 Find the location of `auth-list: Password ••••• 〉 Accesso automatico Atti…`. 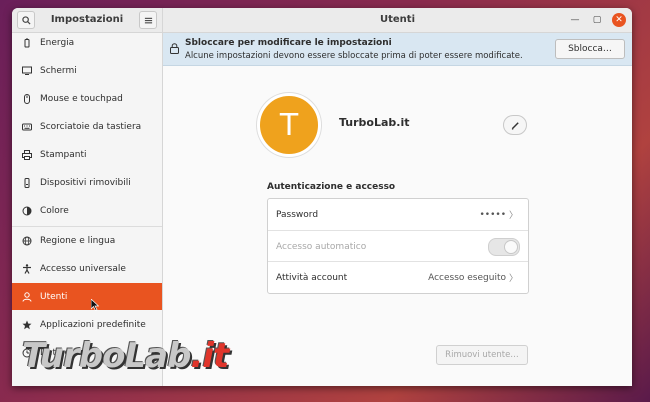

auth-list: Password ••••• 〉 Accesso automatico Atti… is located at coordinates (398, 246).